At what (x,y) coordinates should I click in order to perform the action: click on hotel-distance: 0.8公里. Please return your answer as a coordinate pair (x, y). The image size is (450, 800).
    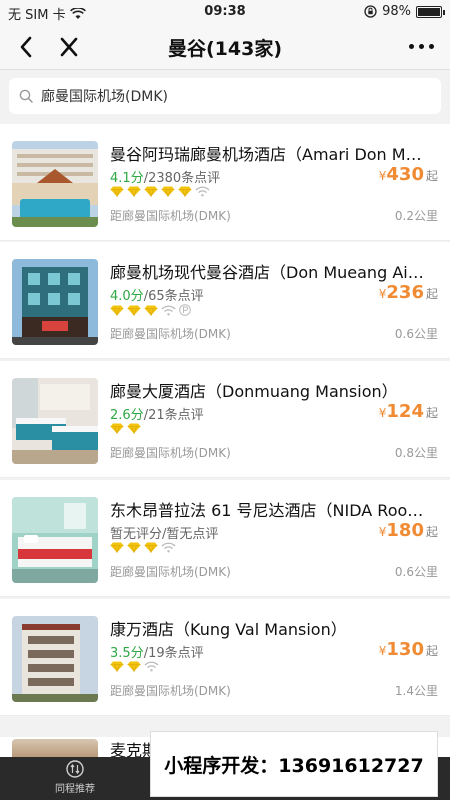
    Looking at the image, I should click on (416, 453).